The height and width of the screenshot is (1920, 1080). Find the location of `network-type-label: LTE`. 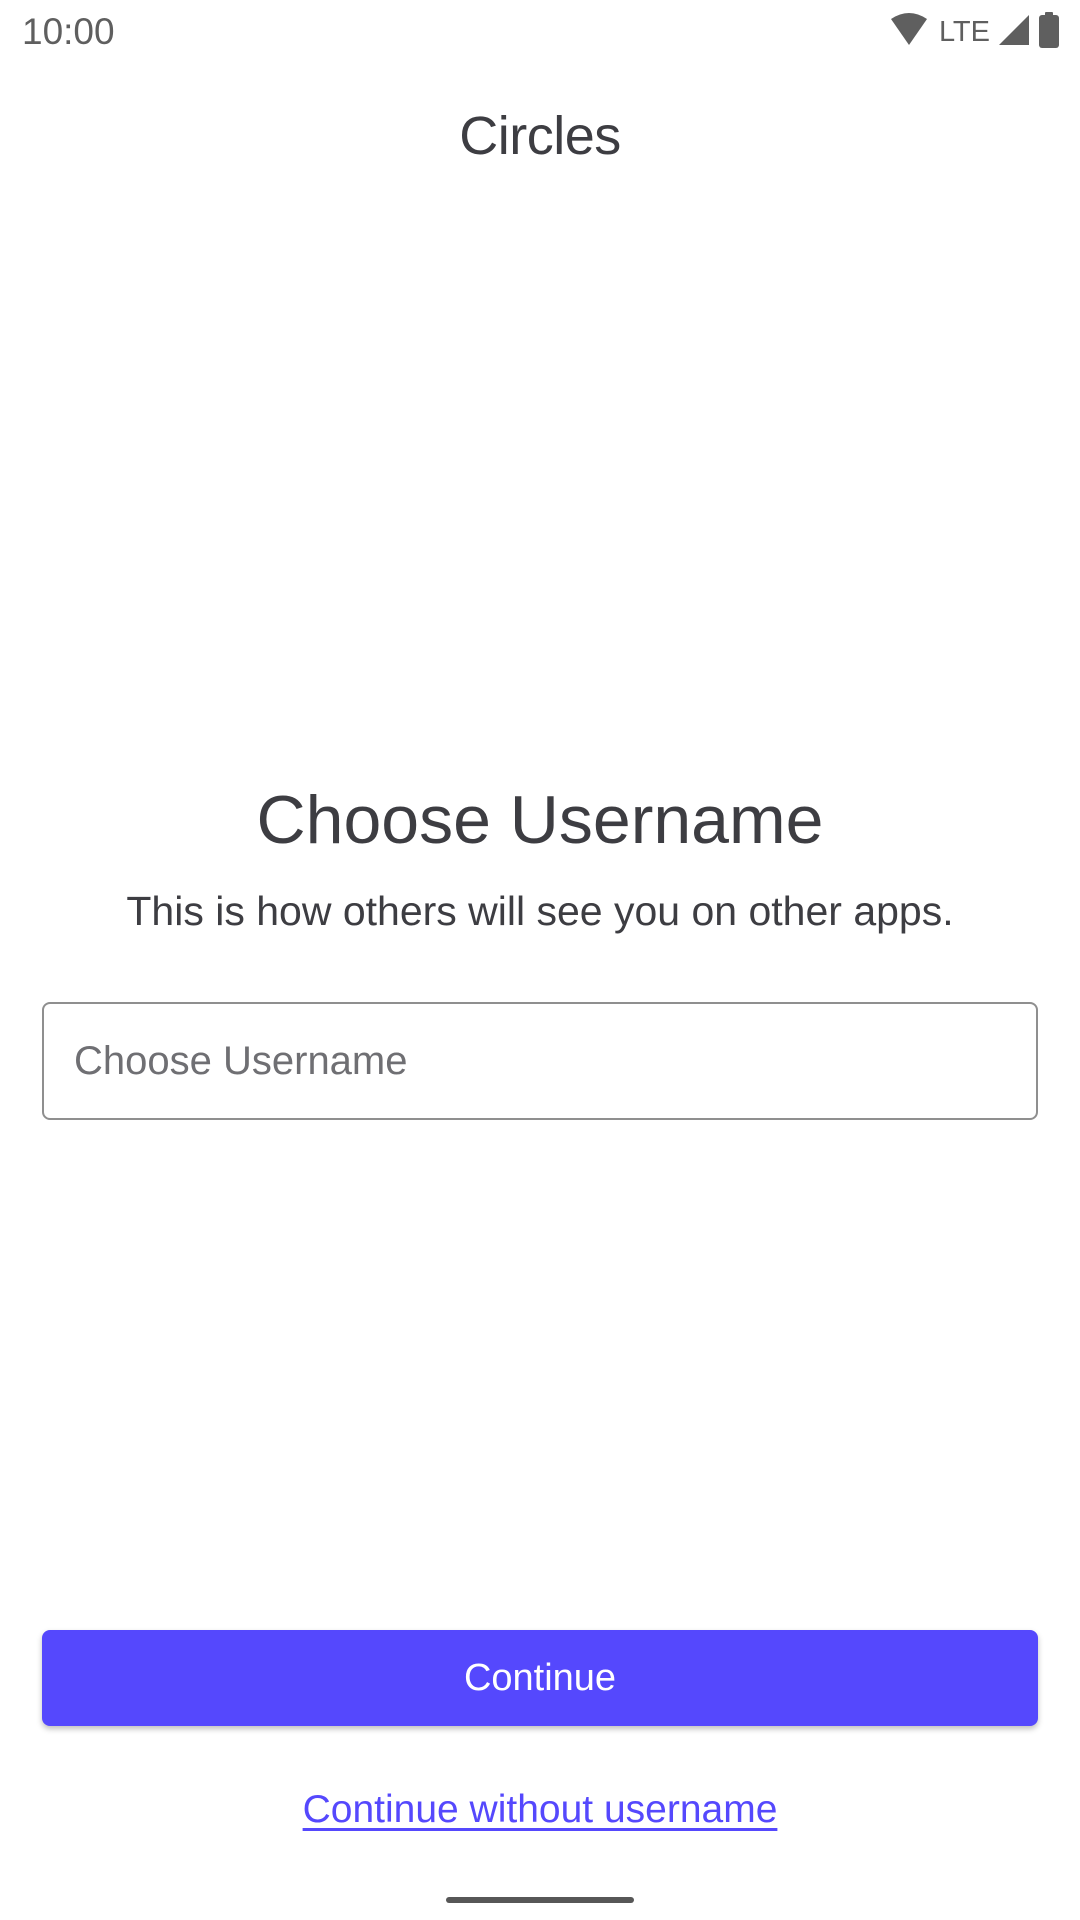

network-type-label: LTE is located at coordinates (964, 32).